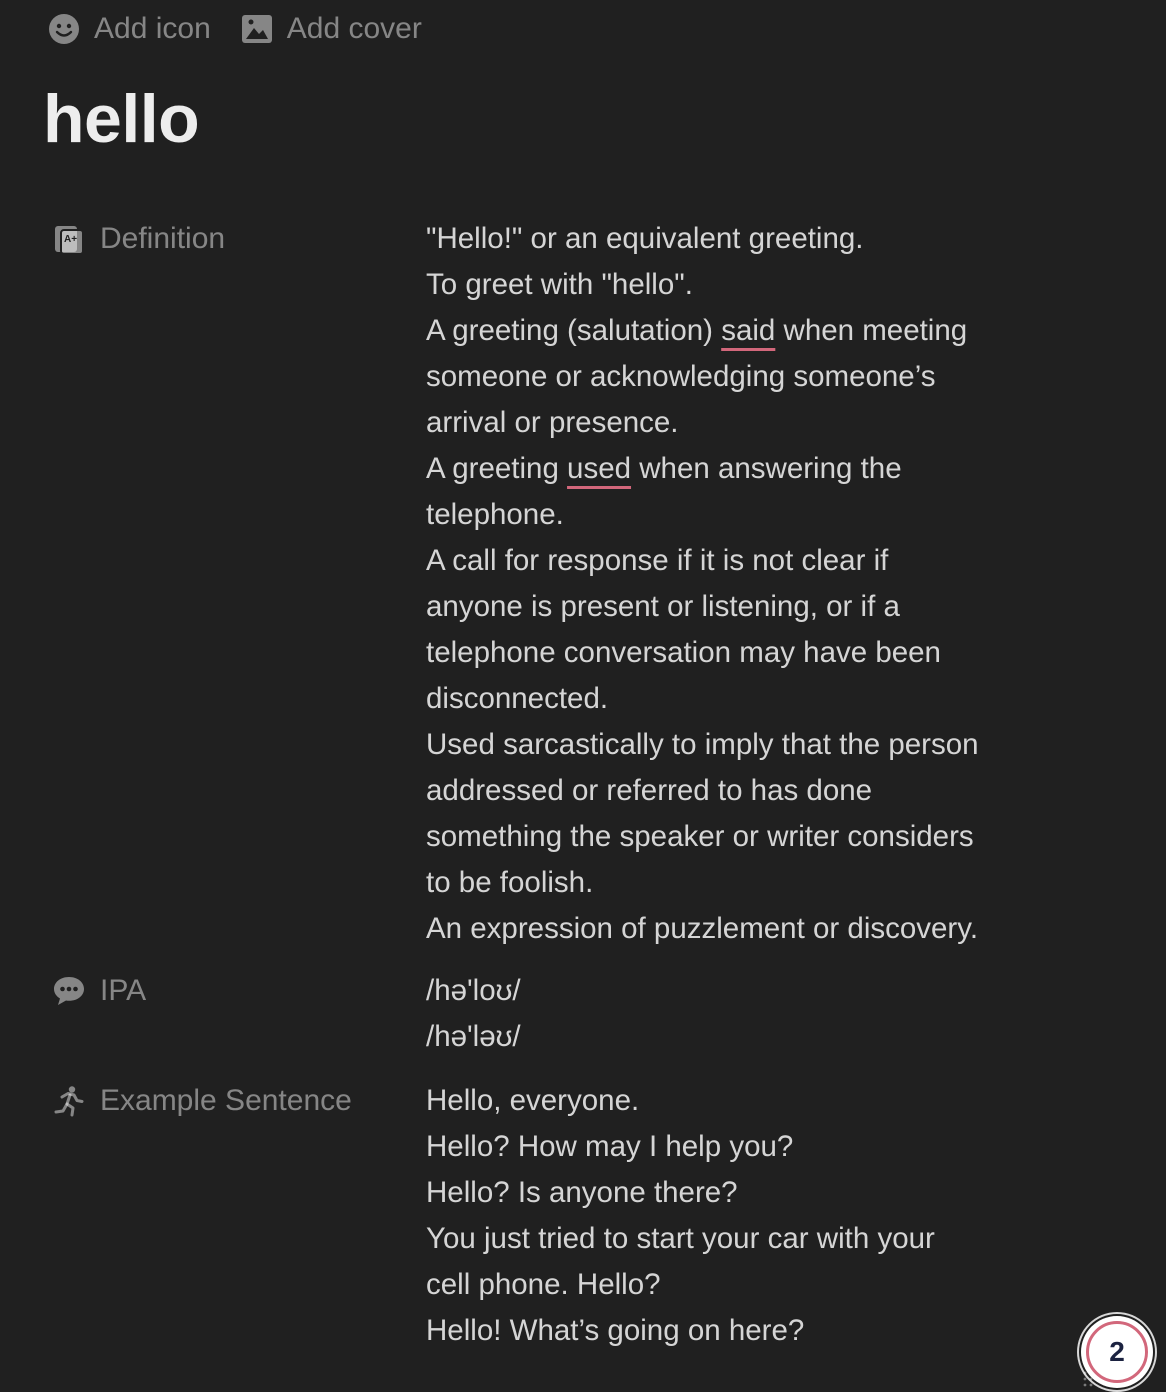 The width and height of the screenshot is (1166, 1392). I want to click on page-title: hello, so click(121, 119).